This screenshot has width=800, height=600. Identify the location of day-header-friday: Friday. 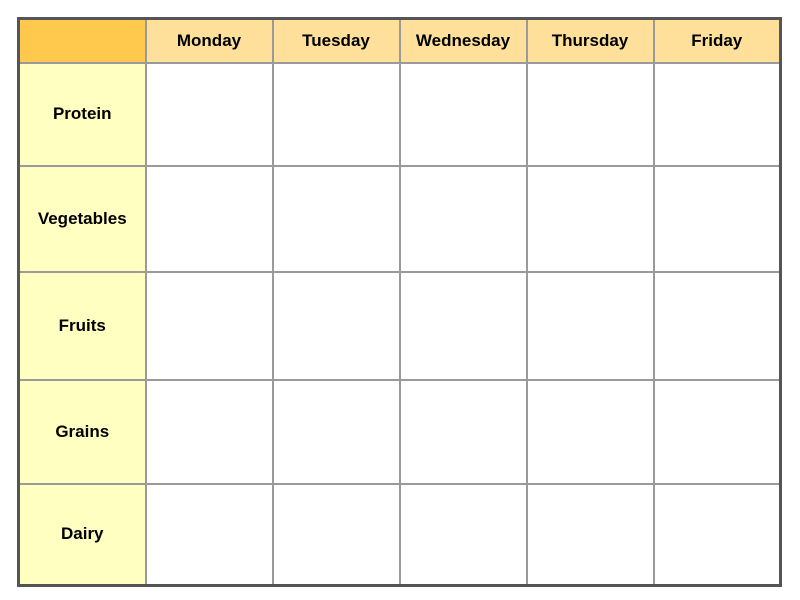
(717, 40).